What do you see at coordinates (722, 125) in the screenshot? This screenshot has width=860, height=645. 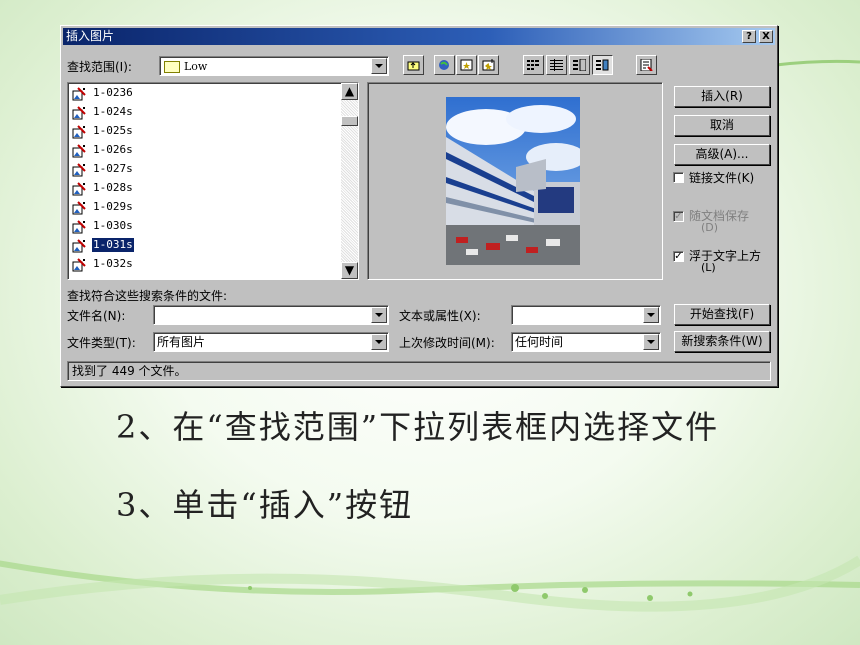 I see `cancel-button: 取消` at bounding box center [722, 125].